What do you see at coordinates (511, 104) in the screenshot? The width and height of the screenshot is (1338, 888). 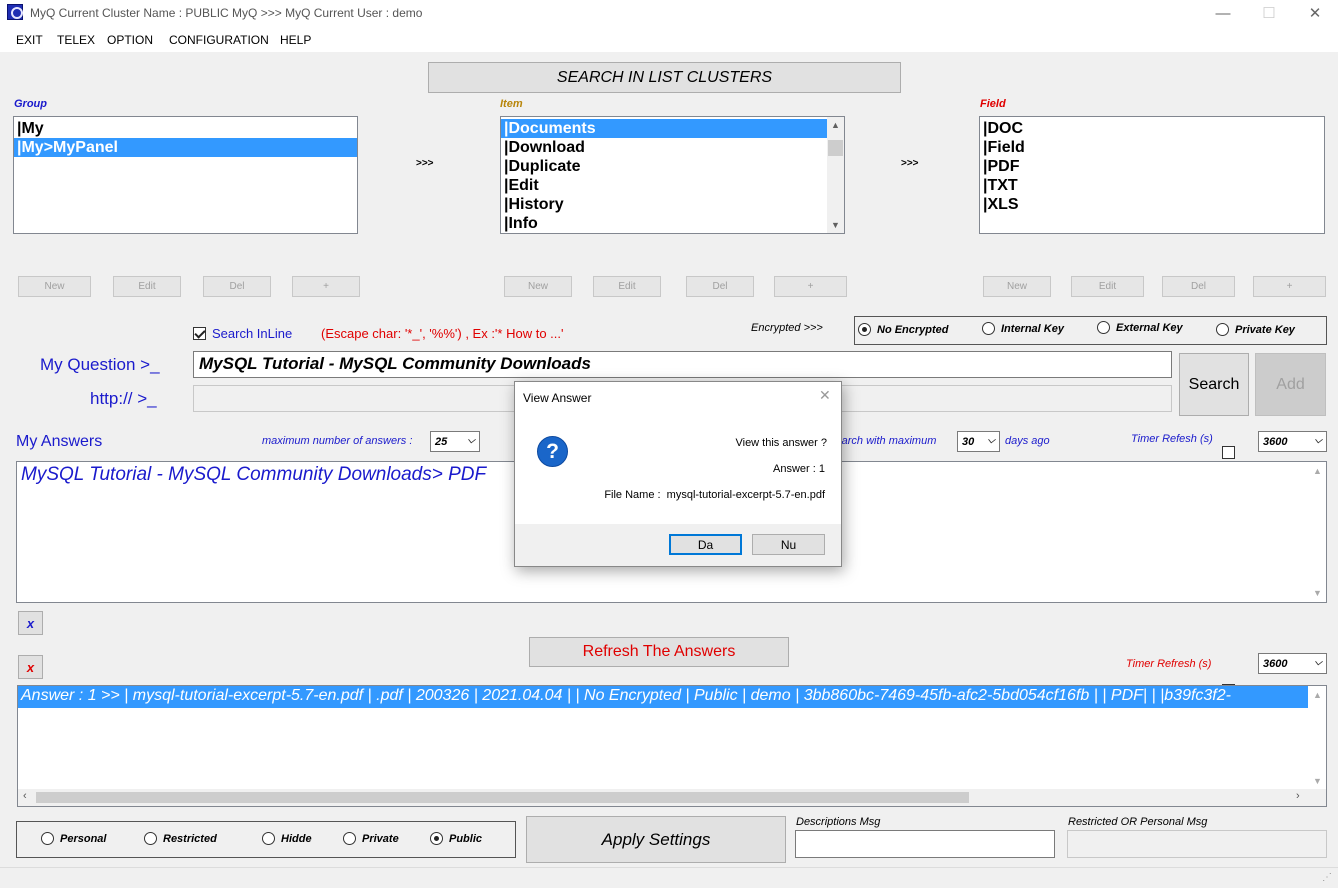 I see `item-label: Item` at bounding box center [511, 104].